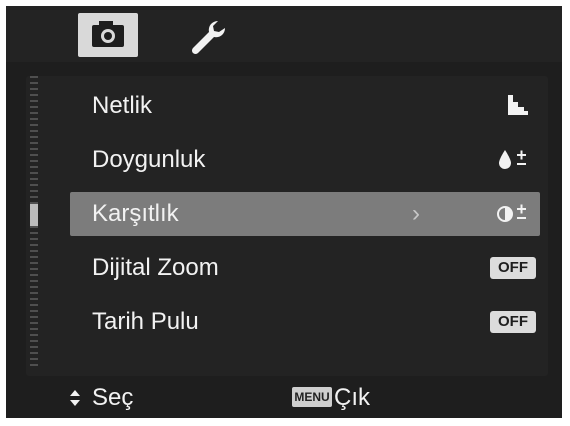  What do you see at coordinates (305, 106) in the screenshot?
I see `menu-item-sharpness: Netlik` at bounding box center [305, 106].